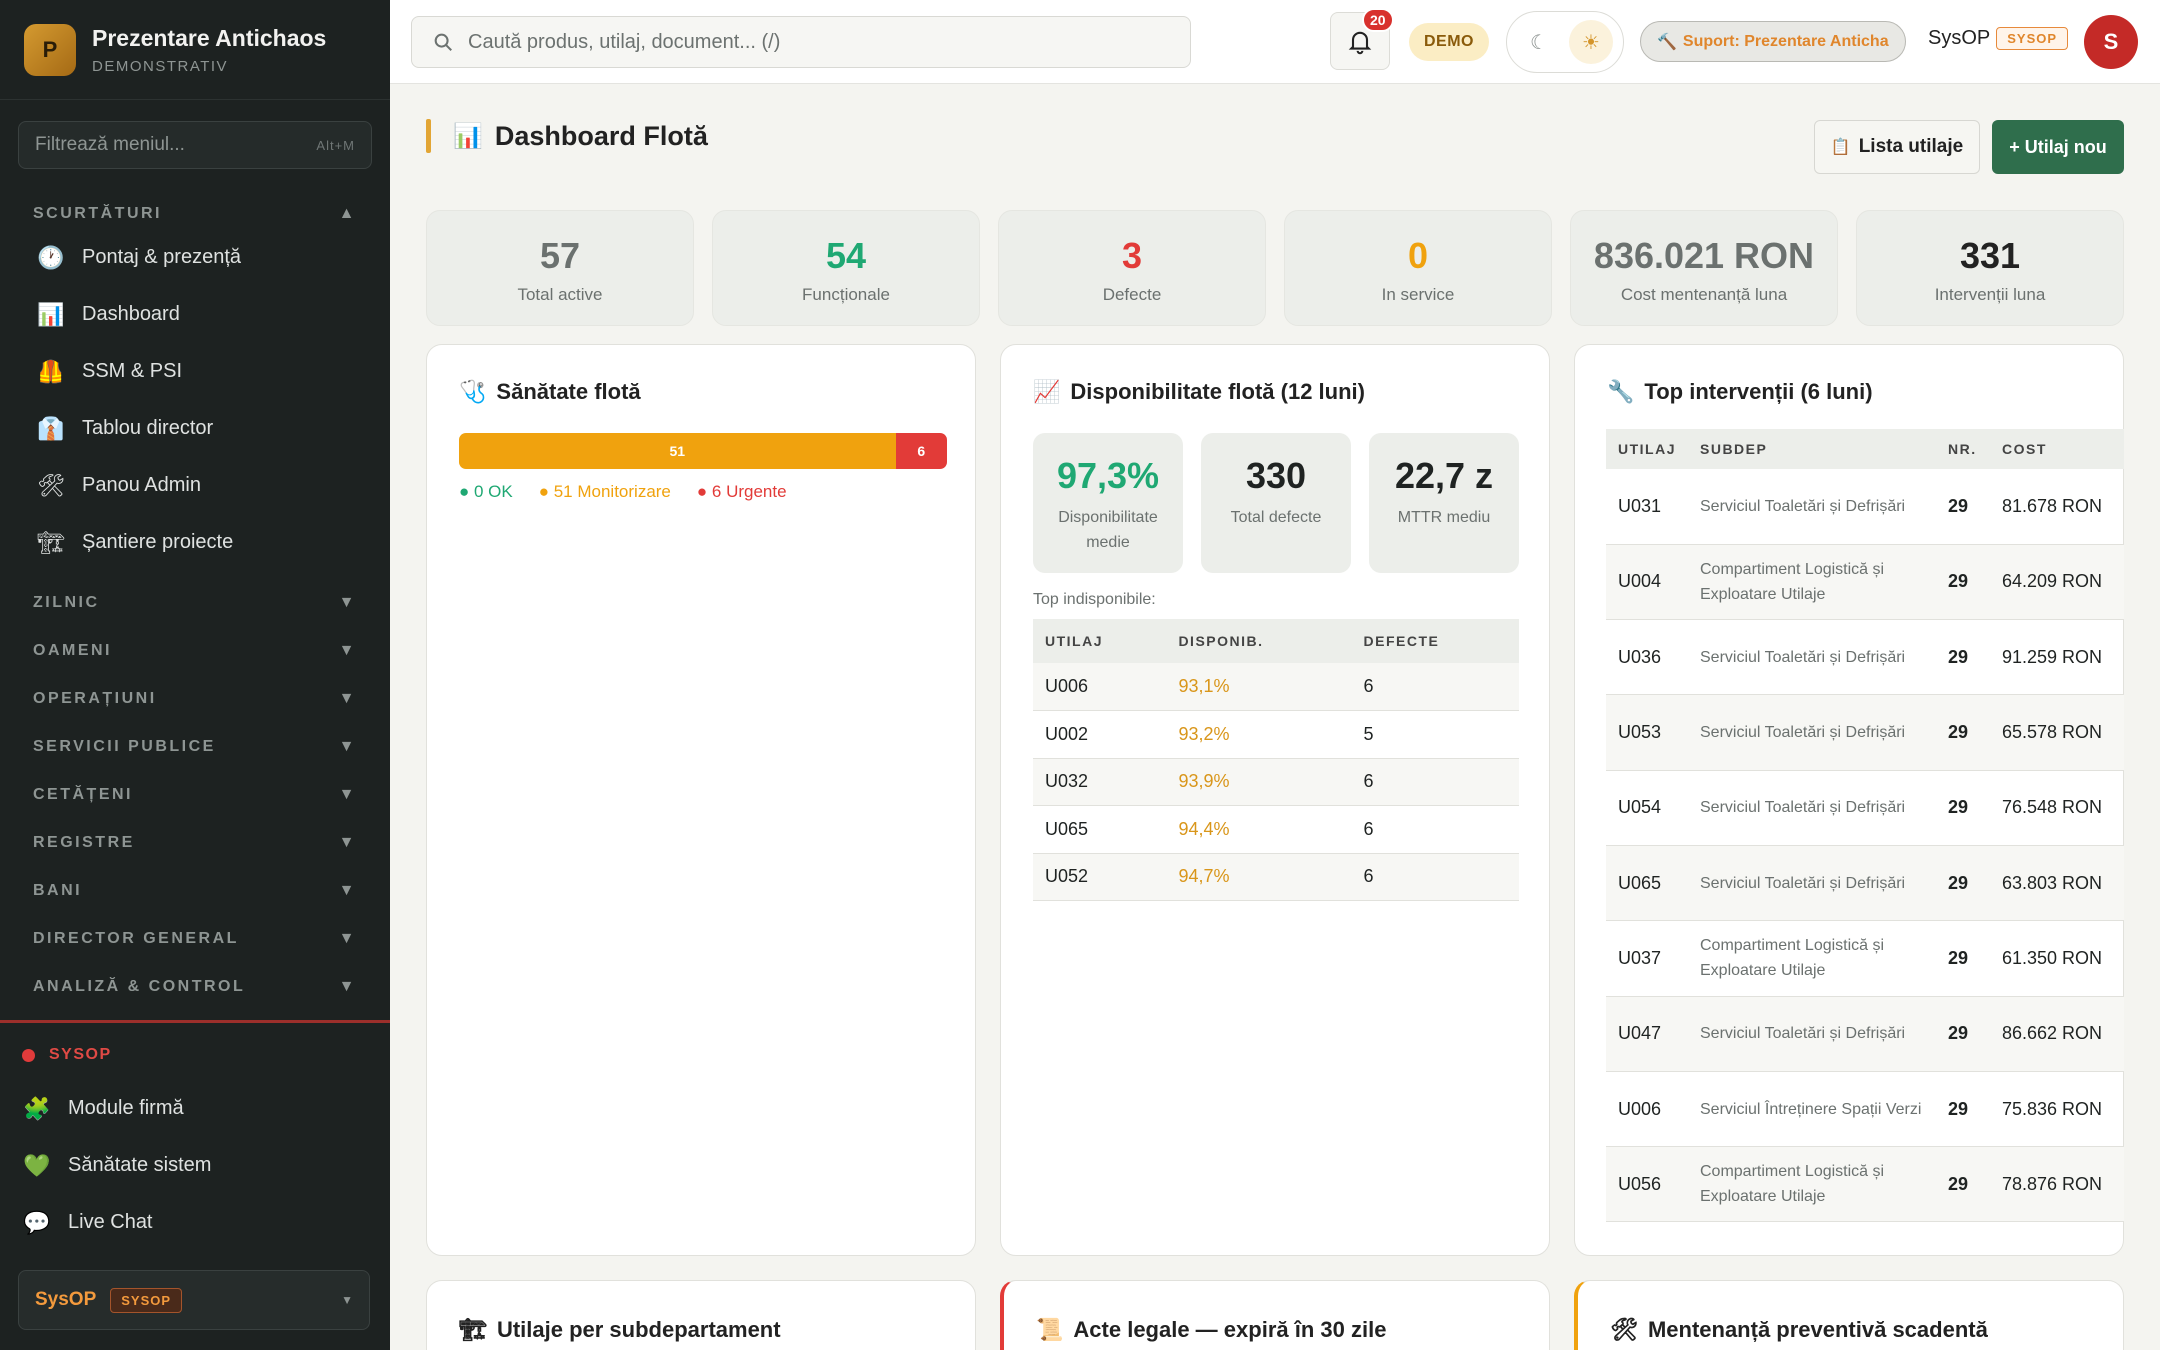 This screenshot has width=2160, height=1350. I want to click on section-zilnic: ZILNIC ▼, so click(195, 603).